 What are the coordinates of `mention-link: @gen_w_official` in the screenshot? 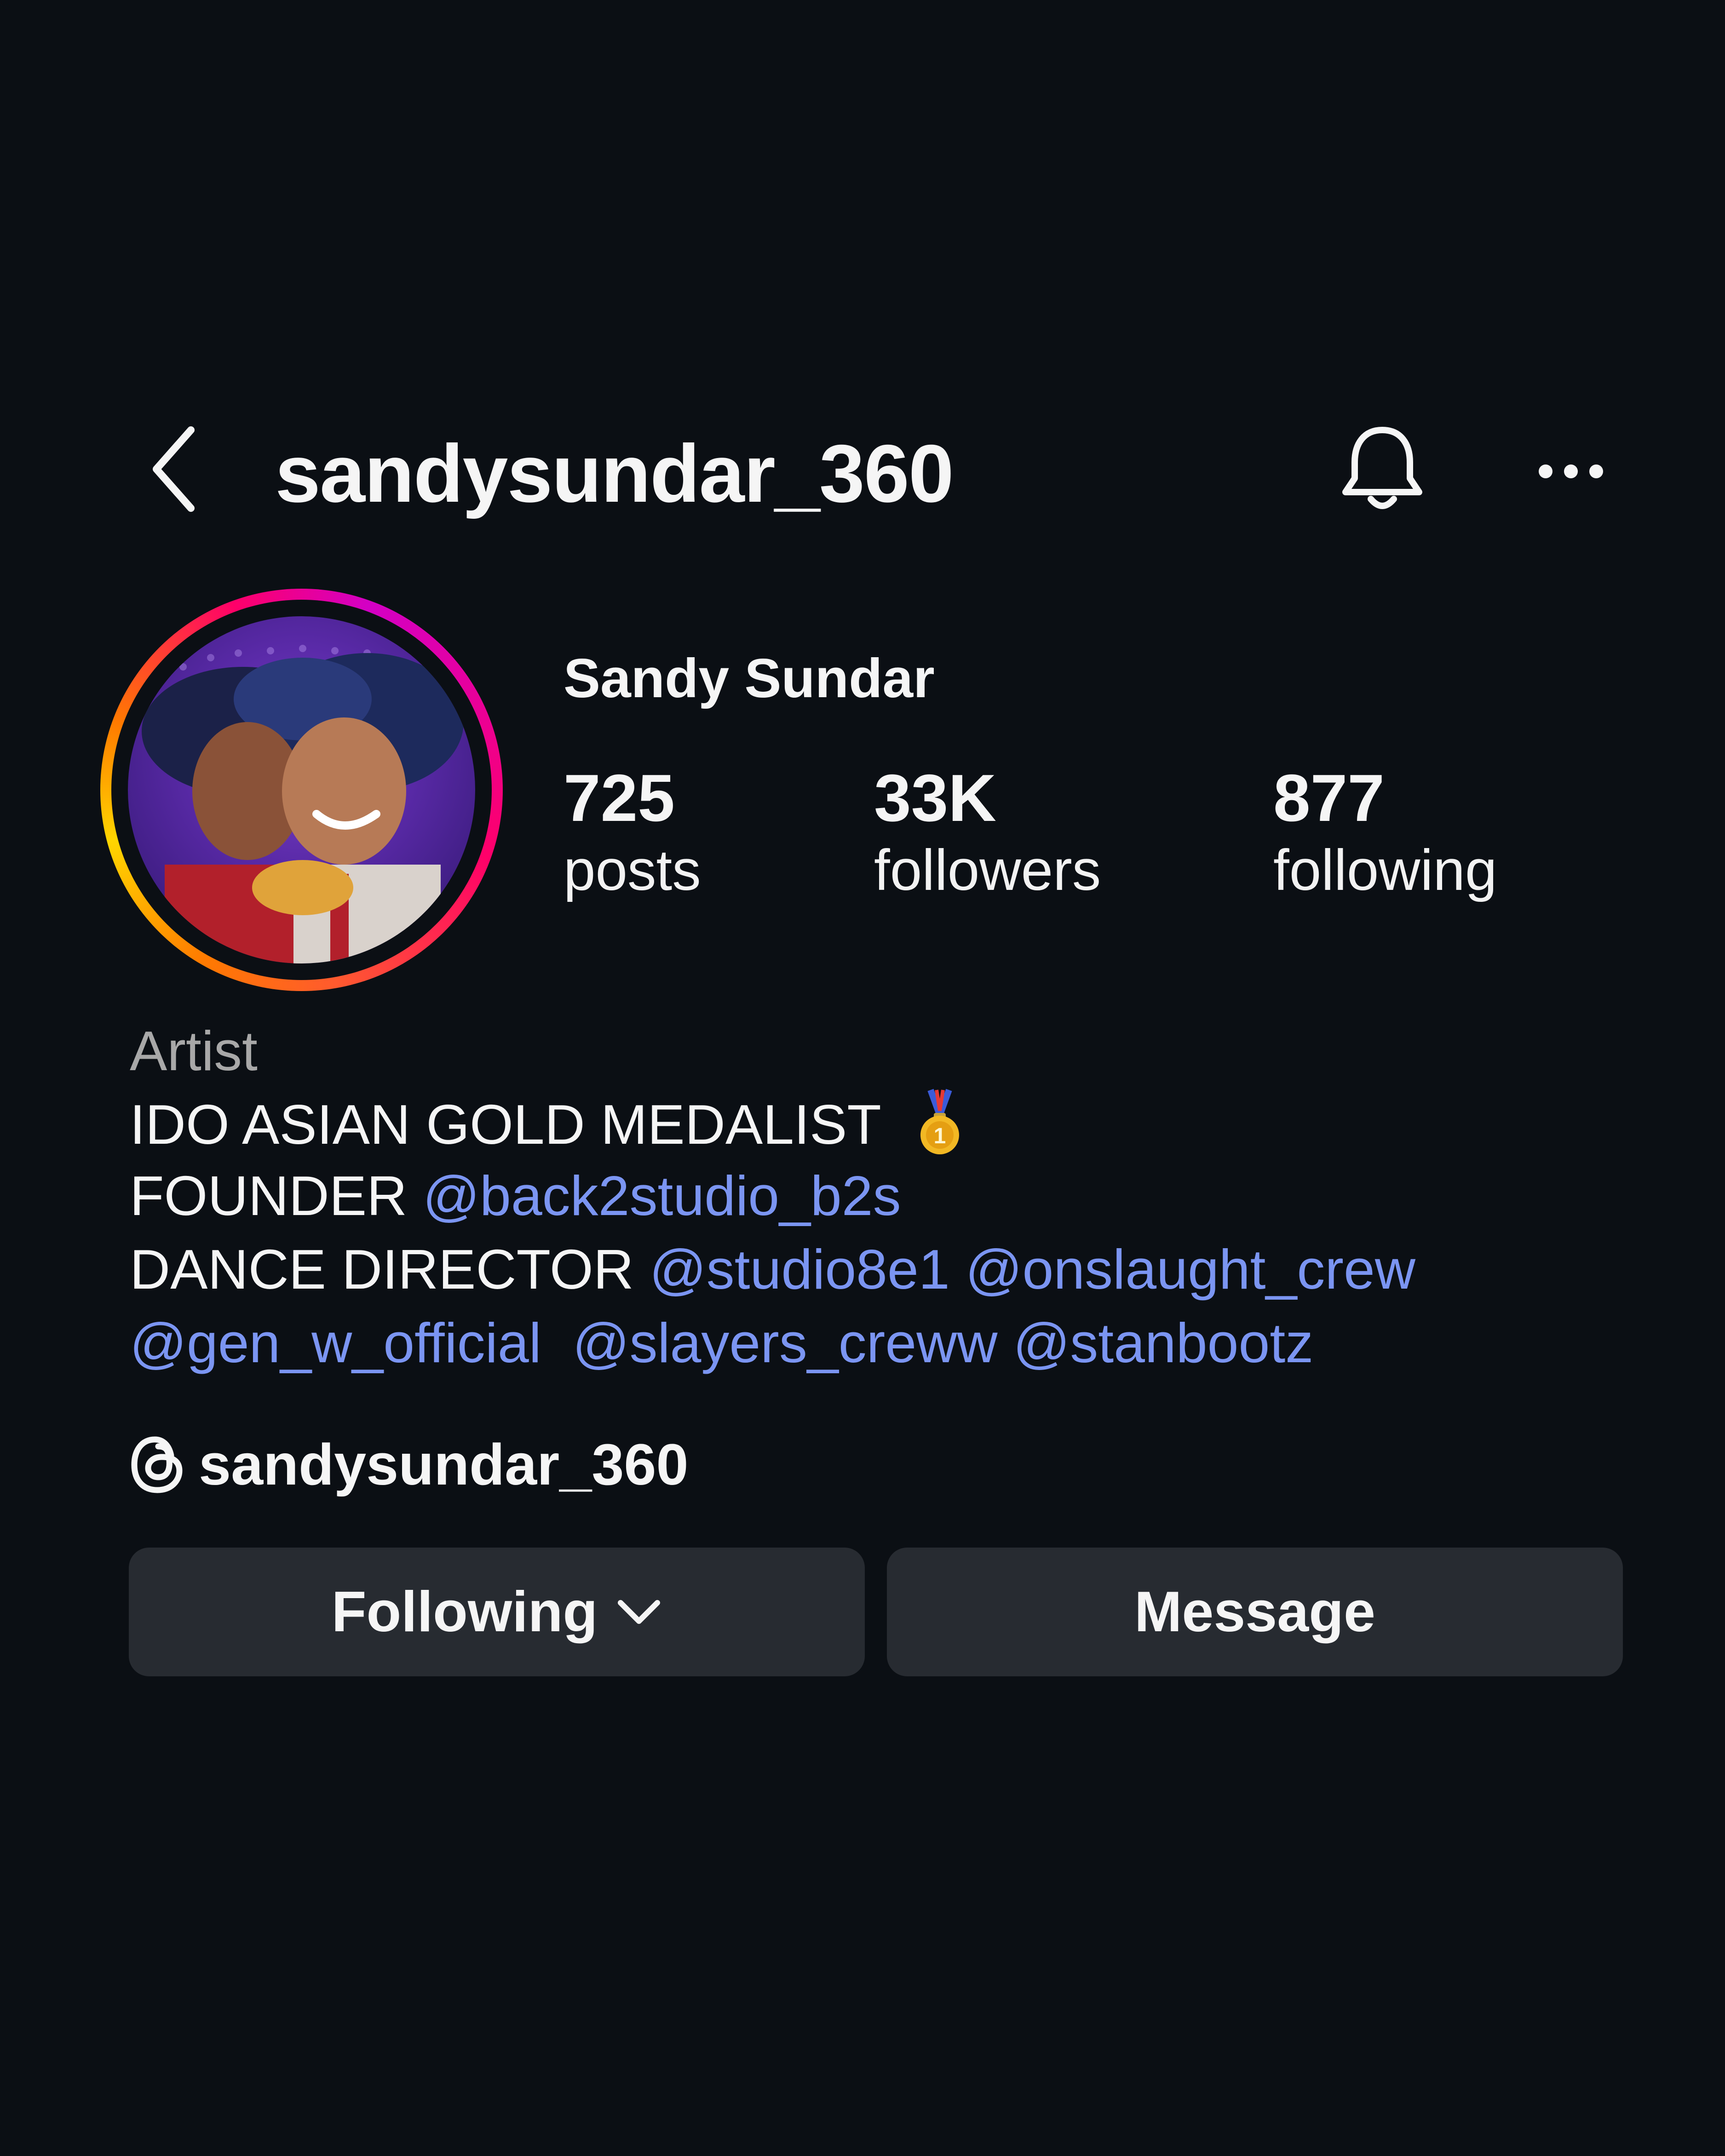 It's located at (335, 1343).